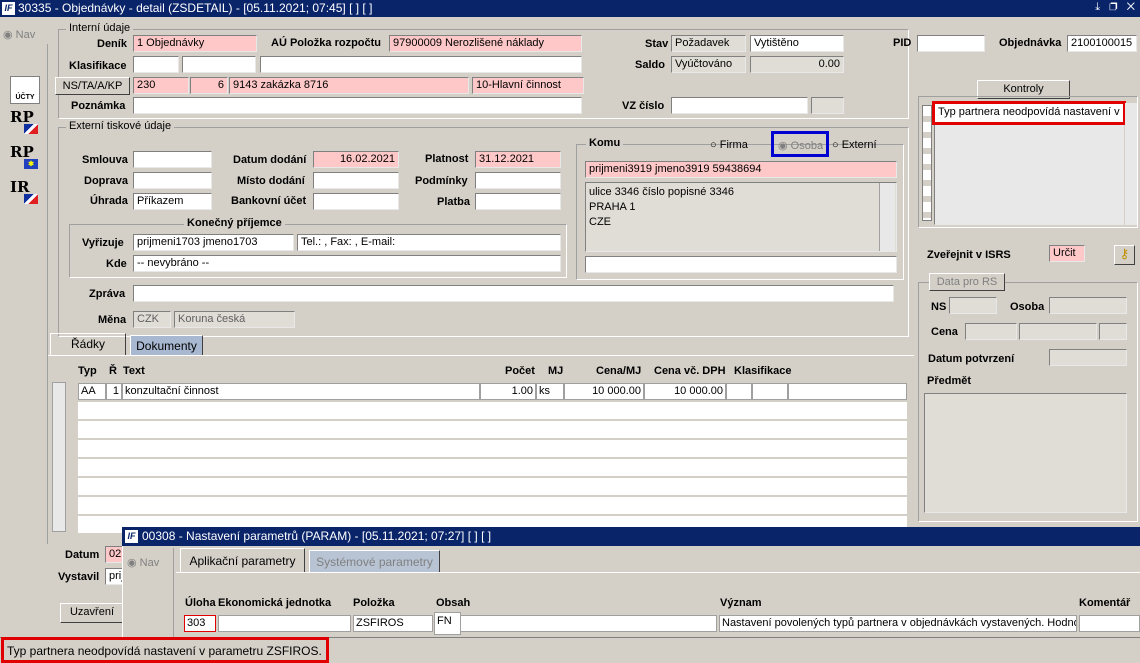  Describe the element at coordinates (374, 561) in the screenshot. I see `tab-systemove: Systémové parametry` at that location.